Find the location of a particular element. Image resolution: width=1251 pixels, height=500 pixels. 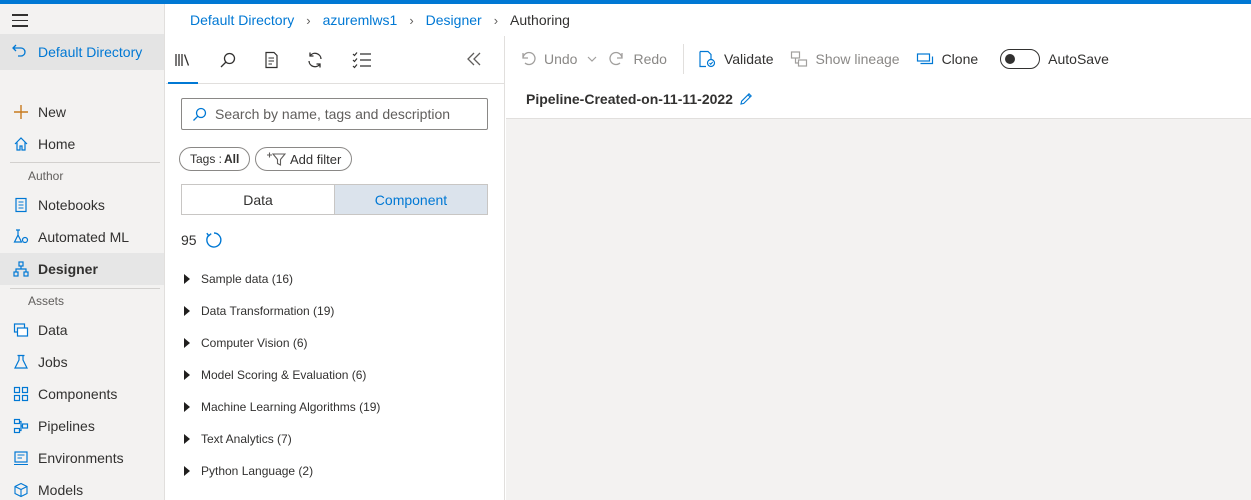

environment-icon is located at coordinates (21, 458).